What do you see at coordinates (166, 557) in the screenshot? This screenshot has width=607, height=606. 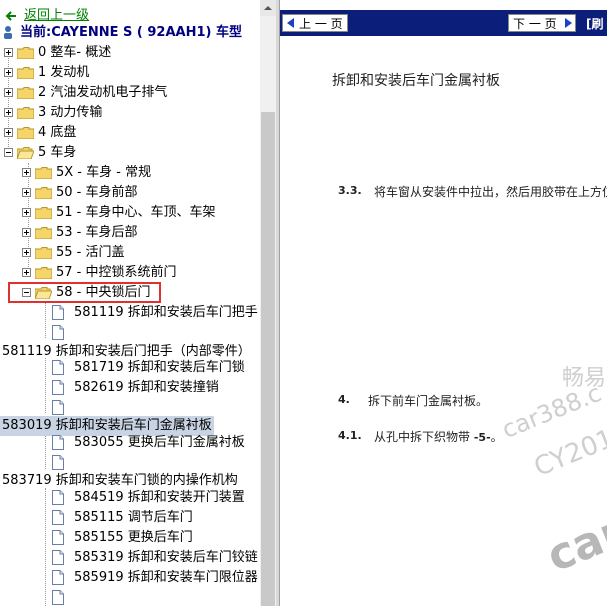 I see `doc-item-label: 585319 拆卸和安装后车门铰链` at bounding box center [166, 557].